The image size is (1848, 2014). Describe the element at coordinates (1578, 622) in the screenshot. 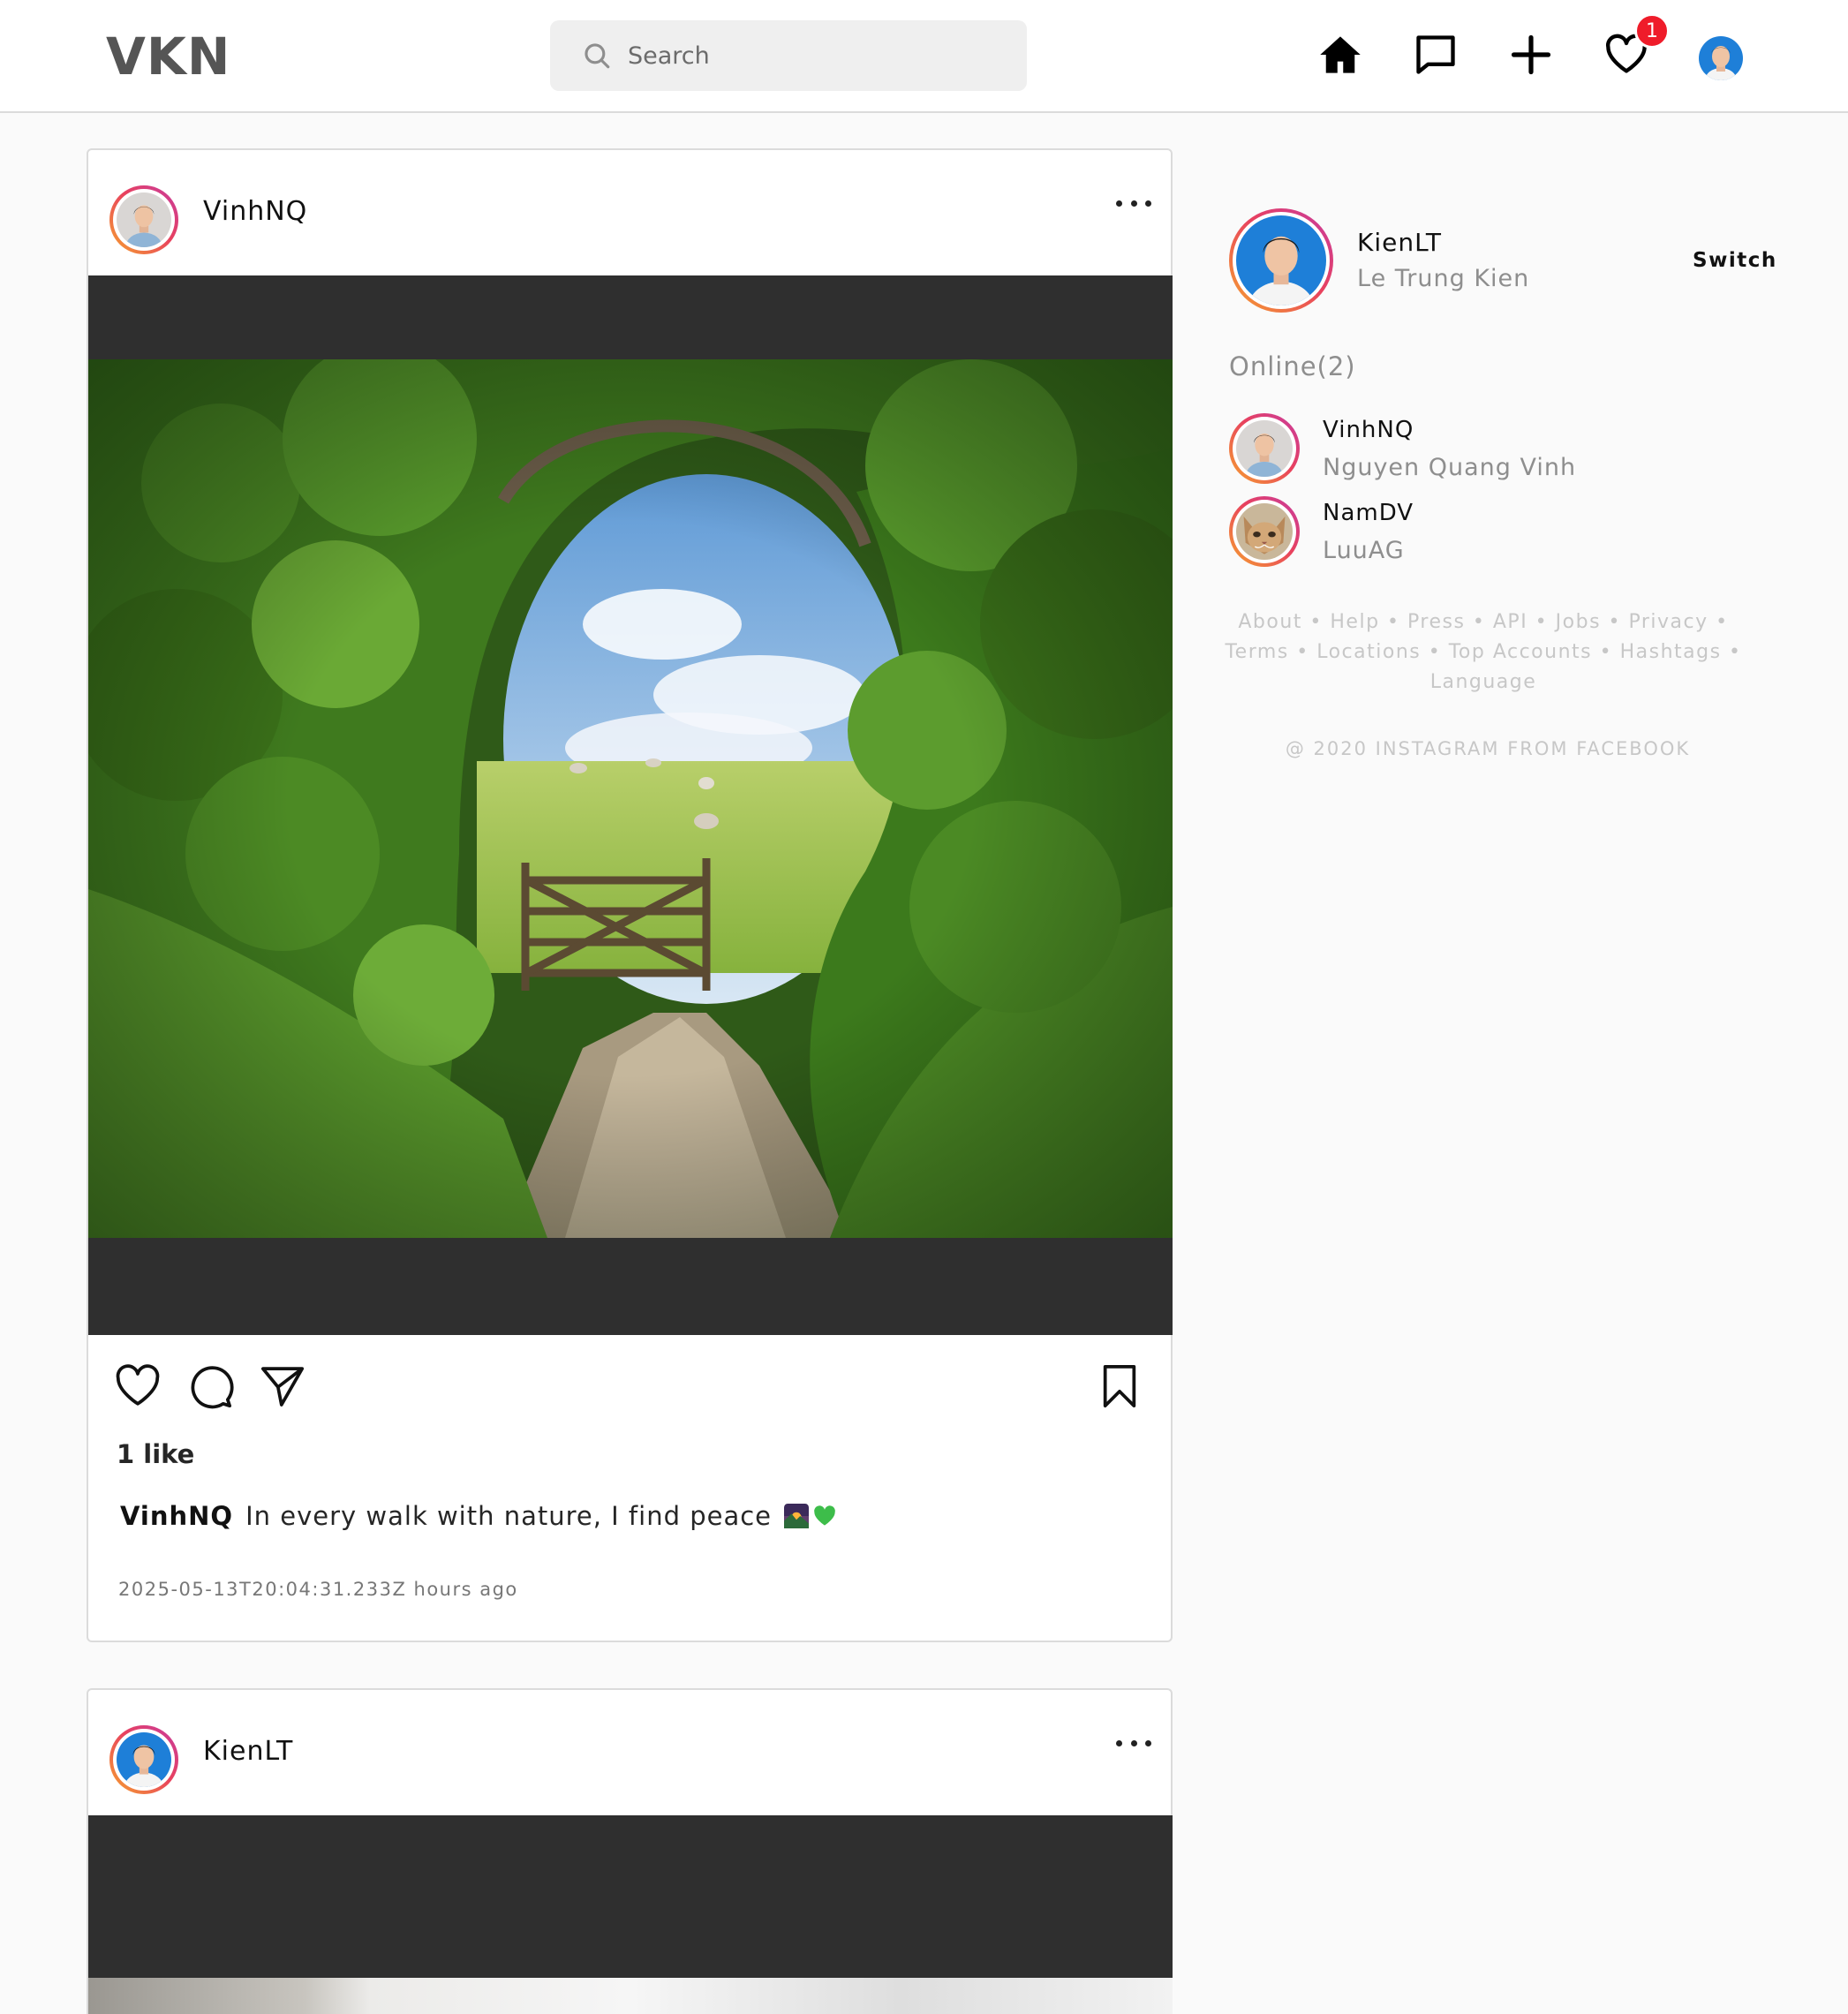

I see `footer-link-jobs: Jobs` at that location.